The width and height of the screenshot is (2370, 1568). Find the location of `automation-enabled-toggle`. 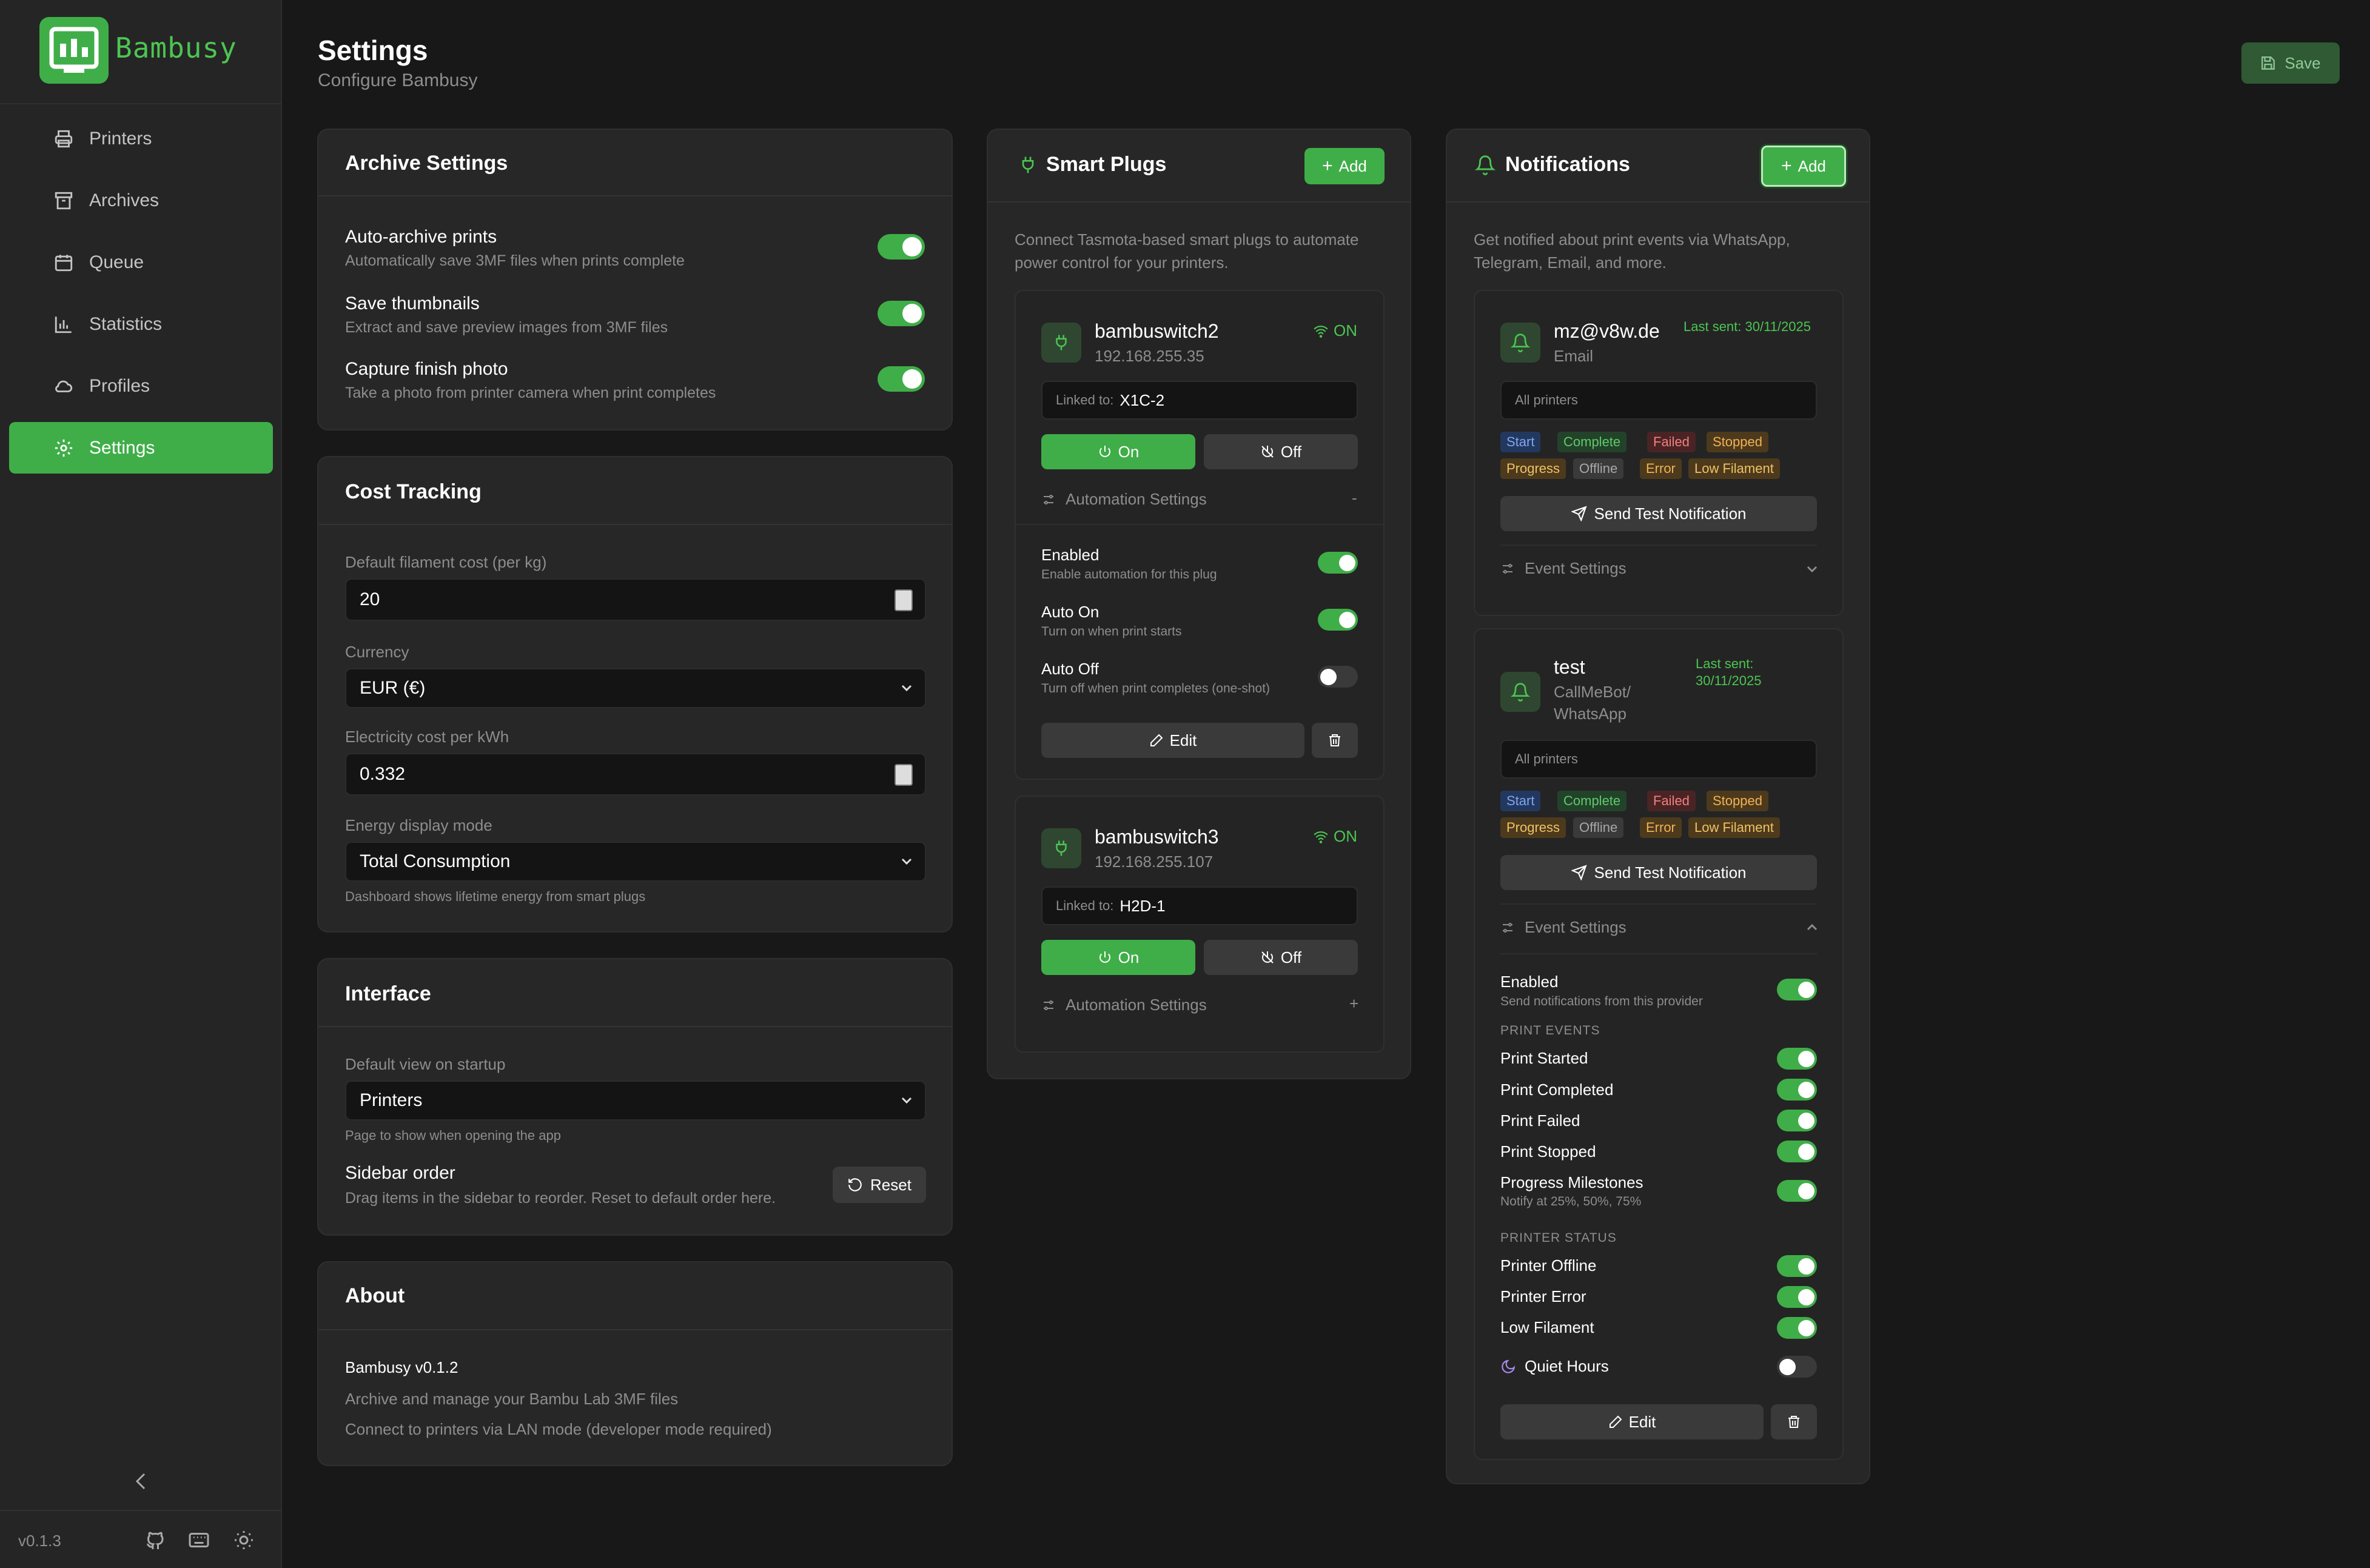

automation-enabled-toggle is located at coordinates (1338, 563).